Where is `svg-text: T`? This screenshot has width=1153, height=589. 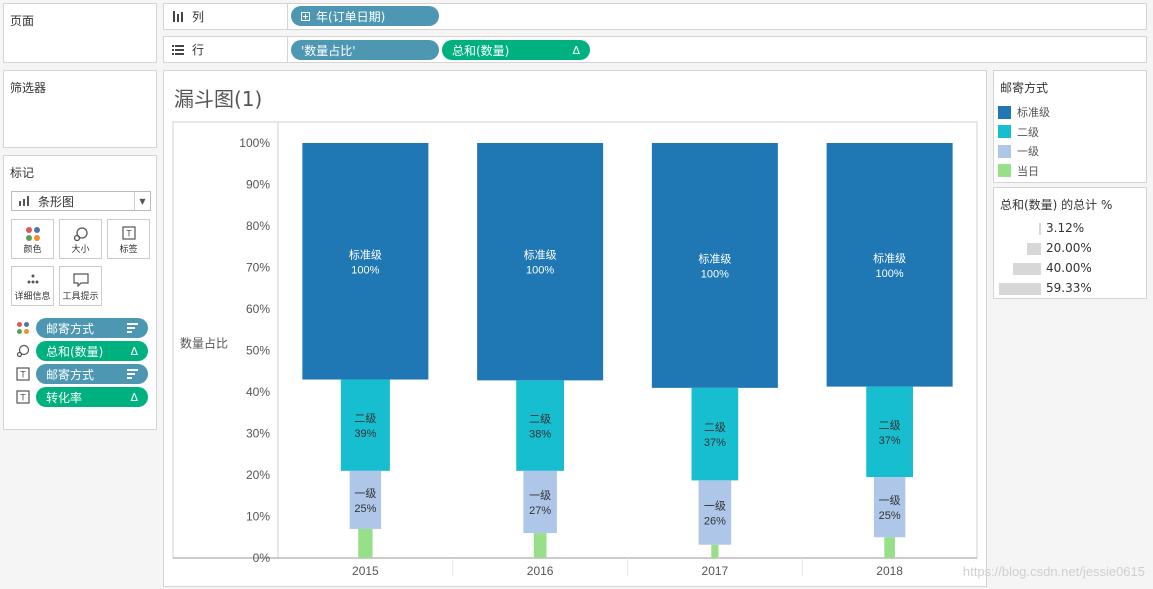
svg-text: T is located at coordinates (23, 398).